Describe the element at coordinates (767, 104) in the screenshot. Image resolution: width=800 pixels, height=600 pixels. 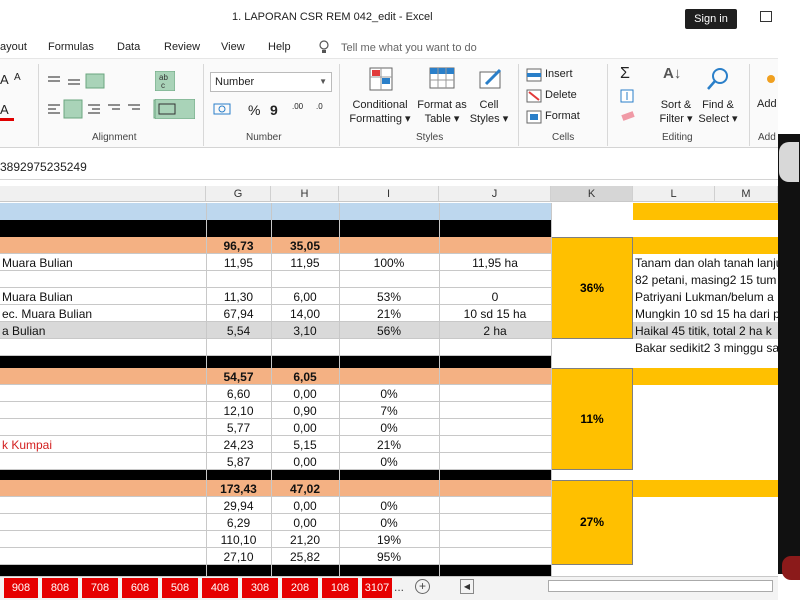
I see `addins-button: Add` at that location.